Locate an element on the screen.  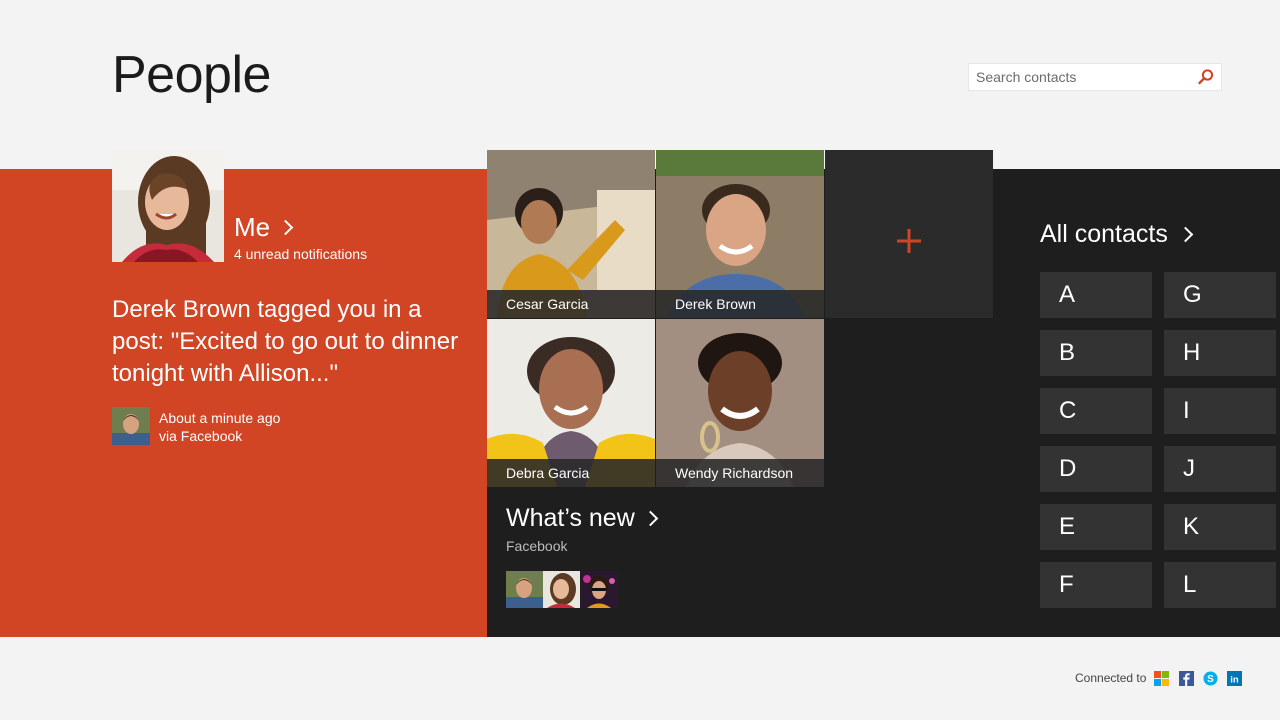
letter-tile-l: L is located at coordinates (1220, 585).